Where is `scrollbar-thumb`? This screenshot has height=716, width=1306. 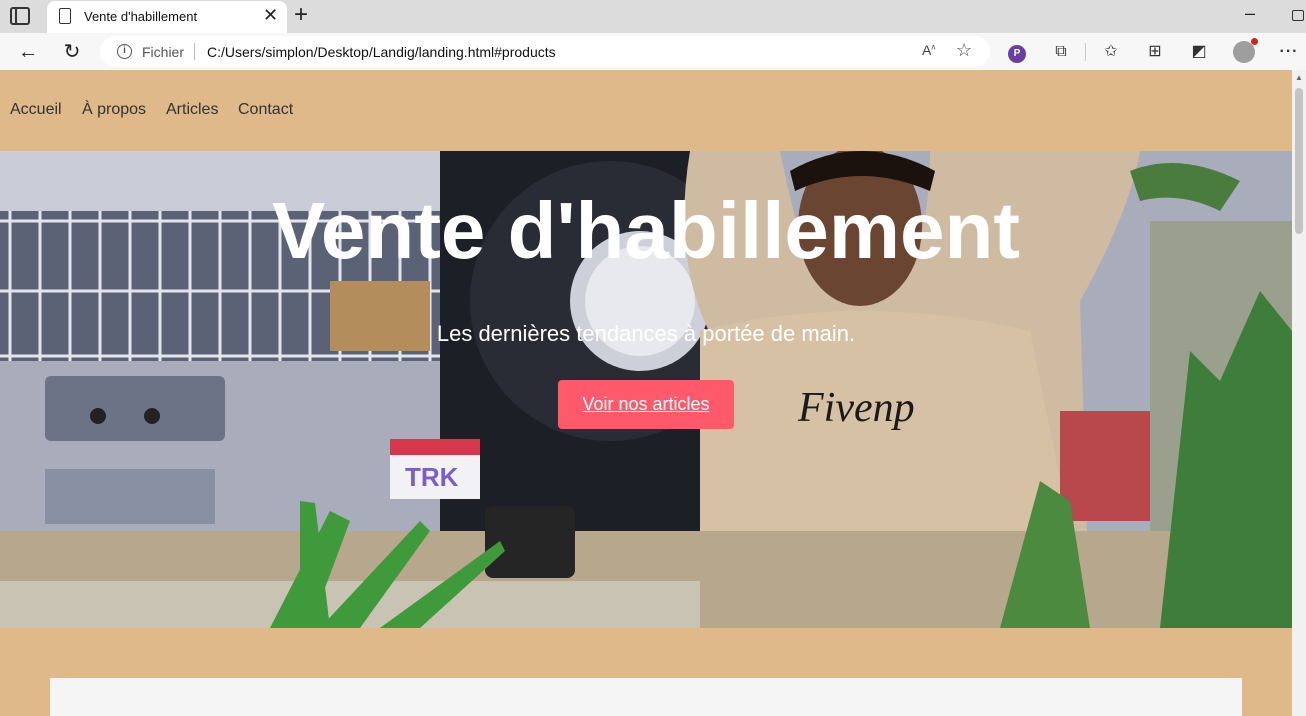
scrollbar-thumb is located at coordinates (1299, 161).